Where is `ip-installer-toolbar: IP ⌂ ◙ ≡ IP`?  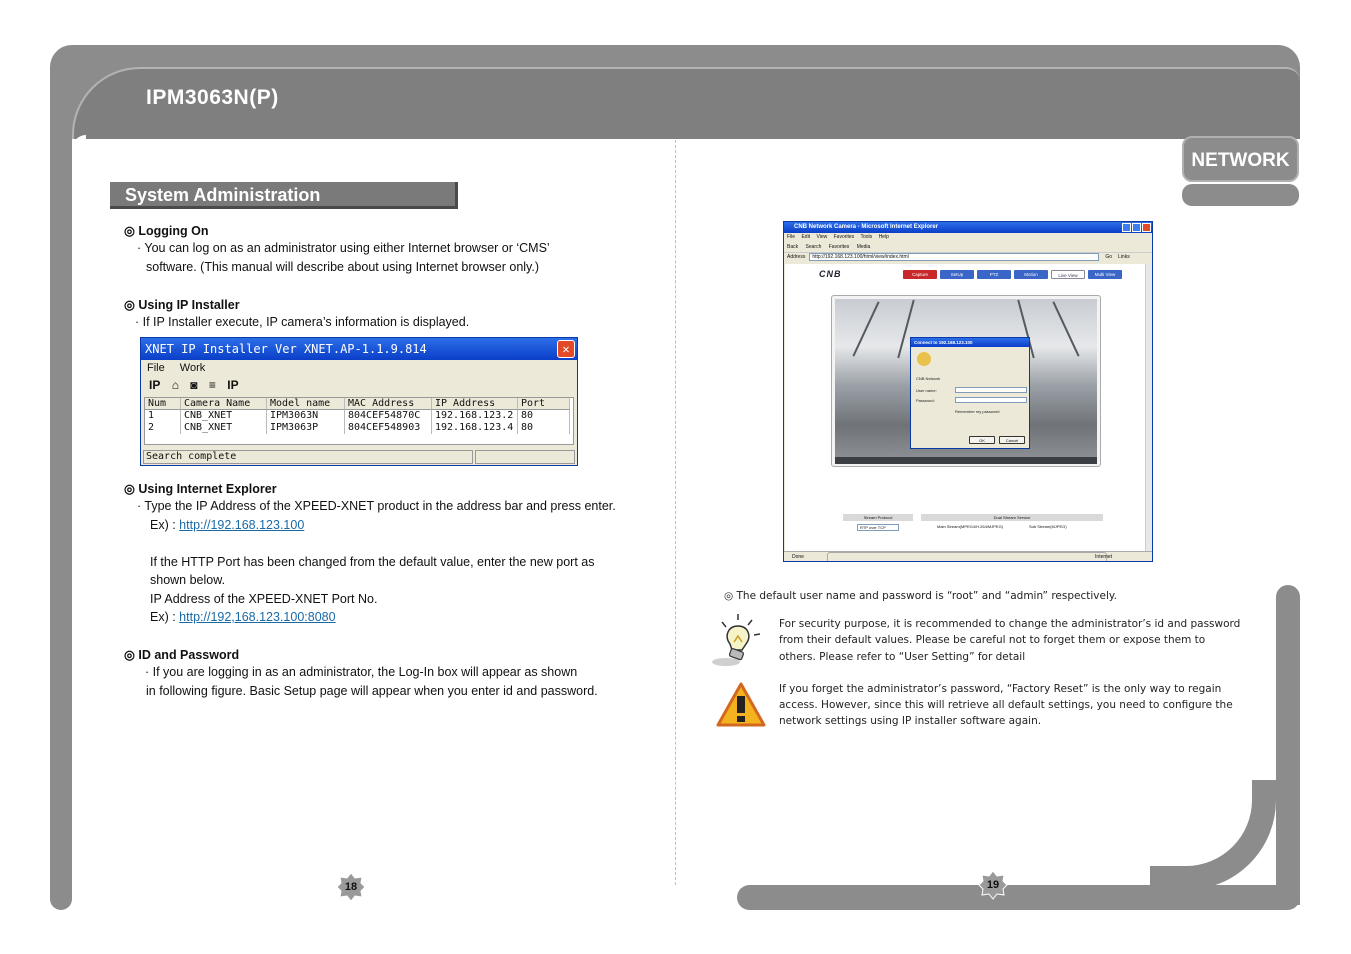
ip-installer-toolbar: IP ⌂ ◙ ≡ IP is located at coordinates (359, 386).